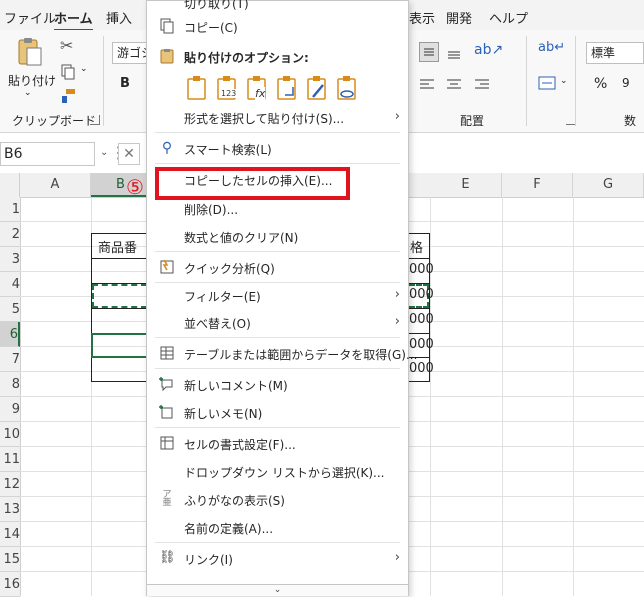 Image resolution: width=644 pixels, height=597 pixels. I want to click on menu-item-label: 新しいコメント(M), so click(236, 386).